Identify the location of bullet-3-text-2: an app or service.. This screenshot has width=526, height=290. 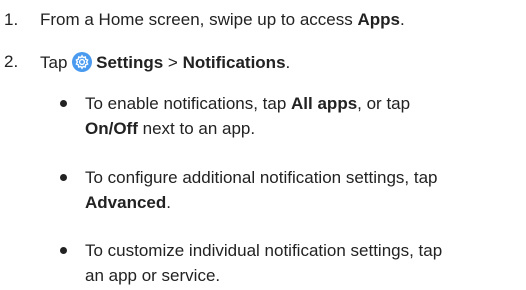
(153, 275).